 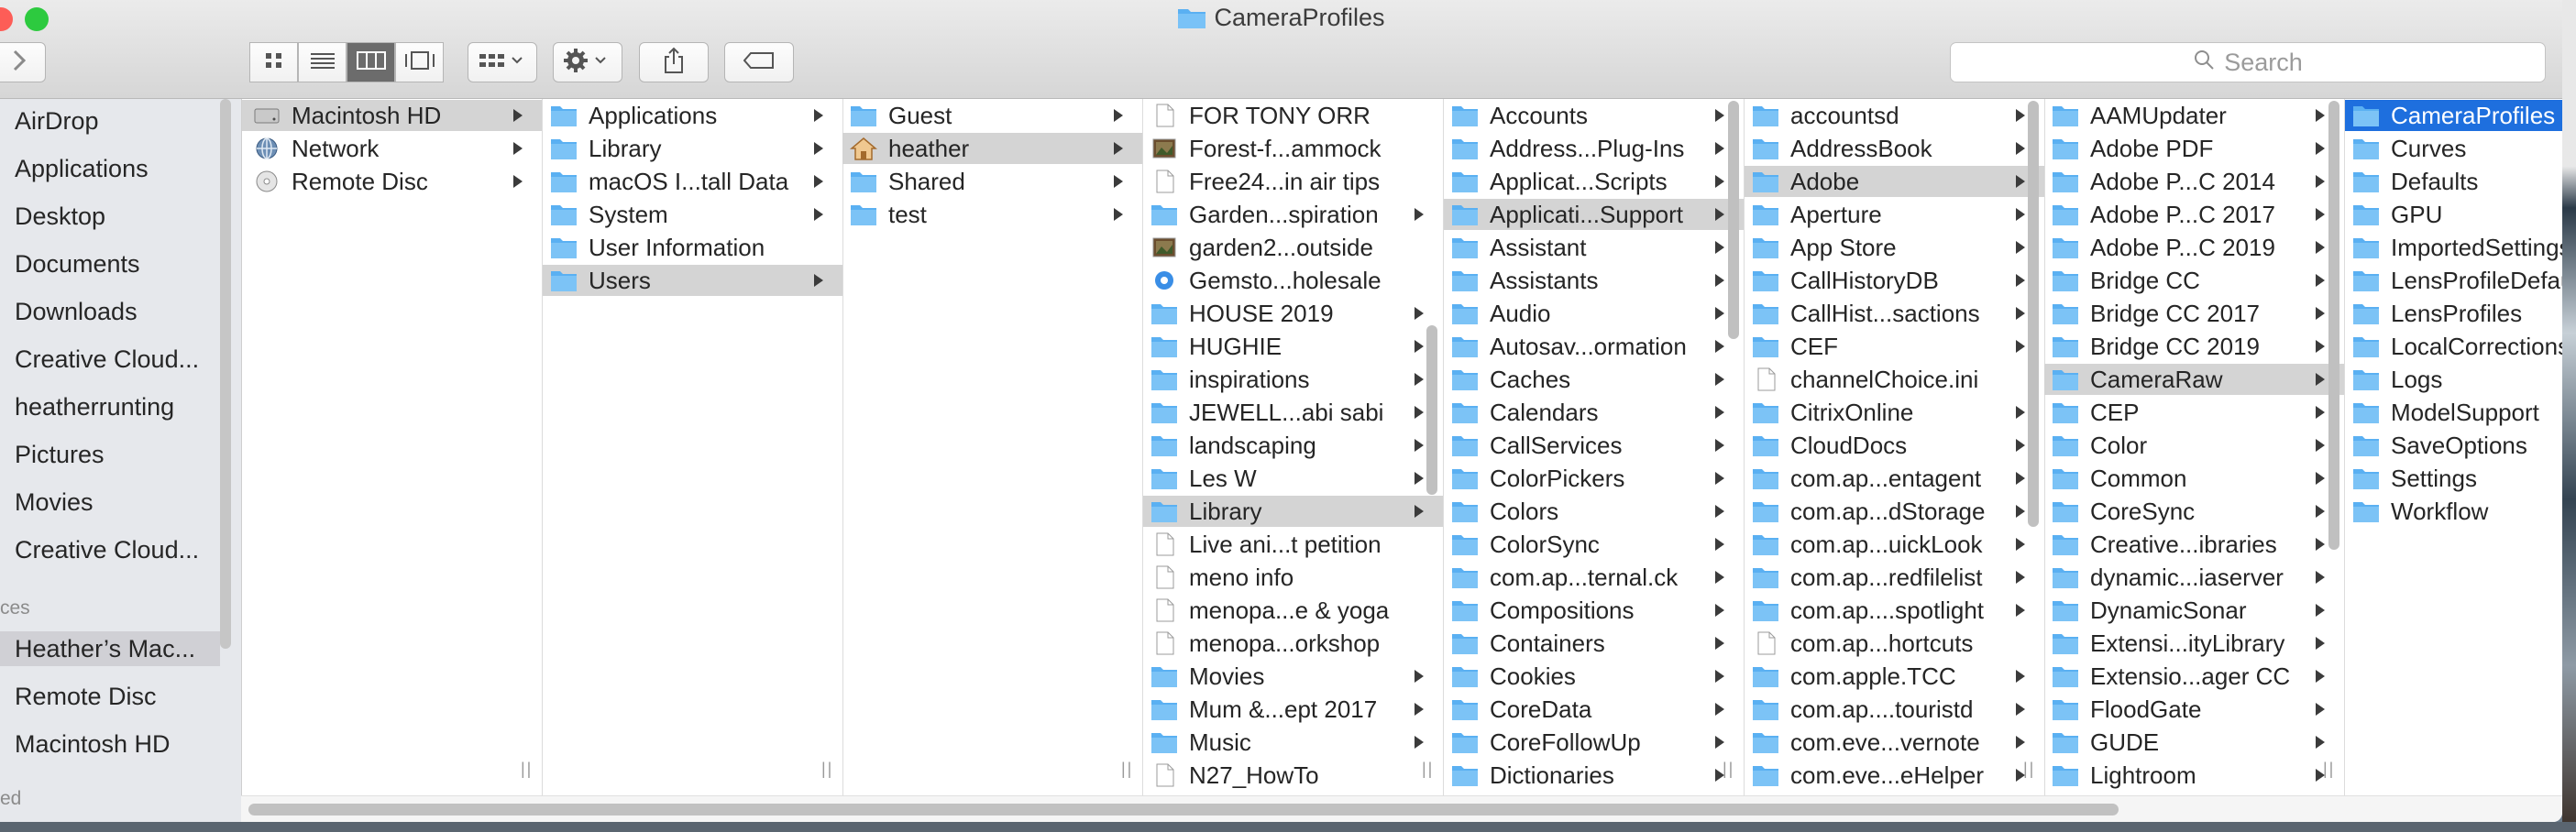 I want to click on folder-row: Assistant, so click(x=1594, y=247).